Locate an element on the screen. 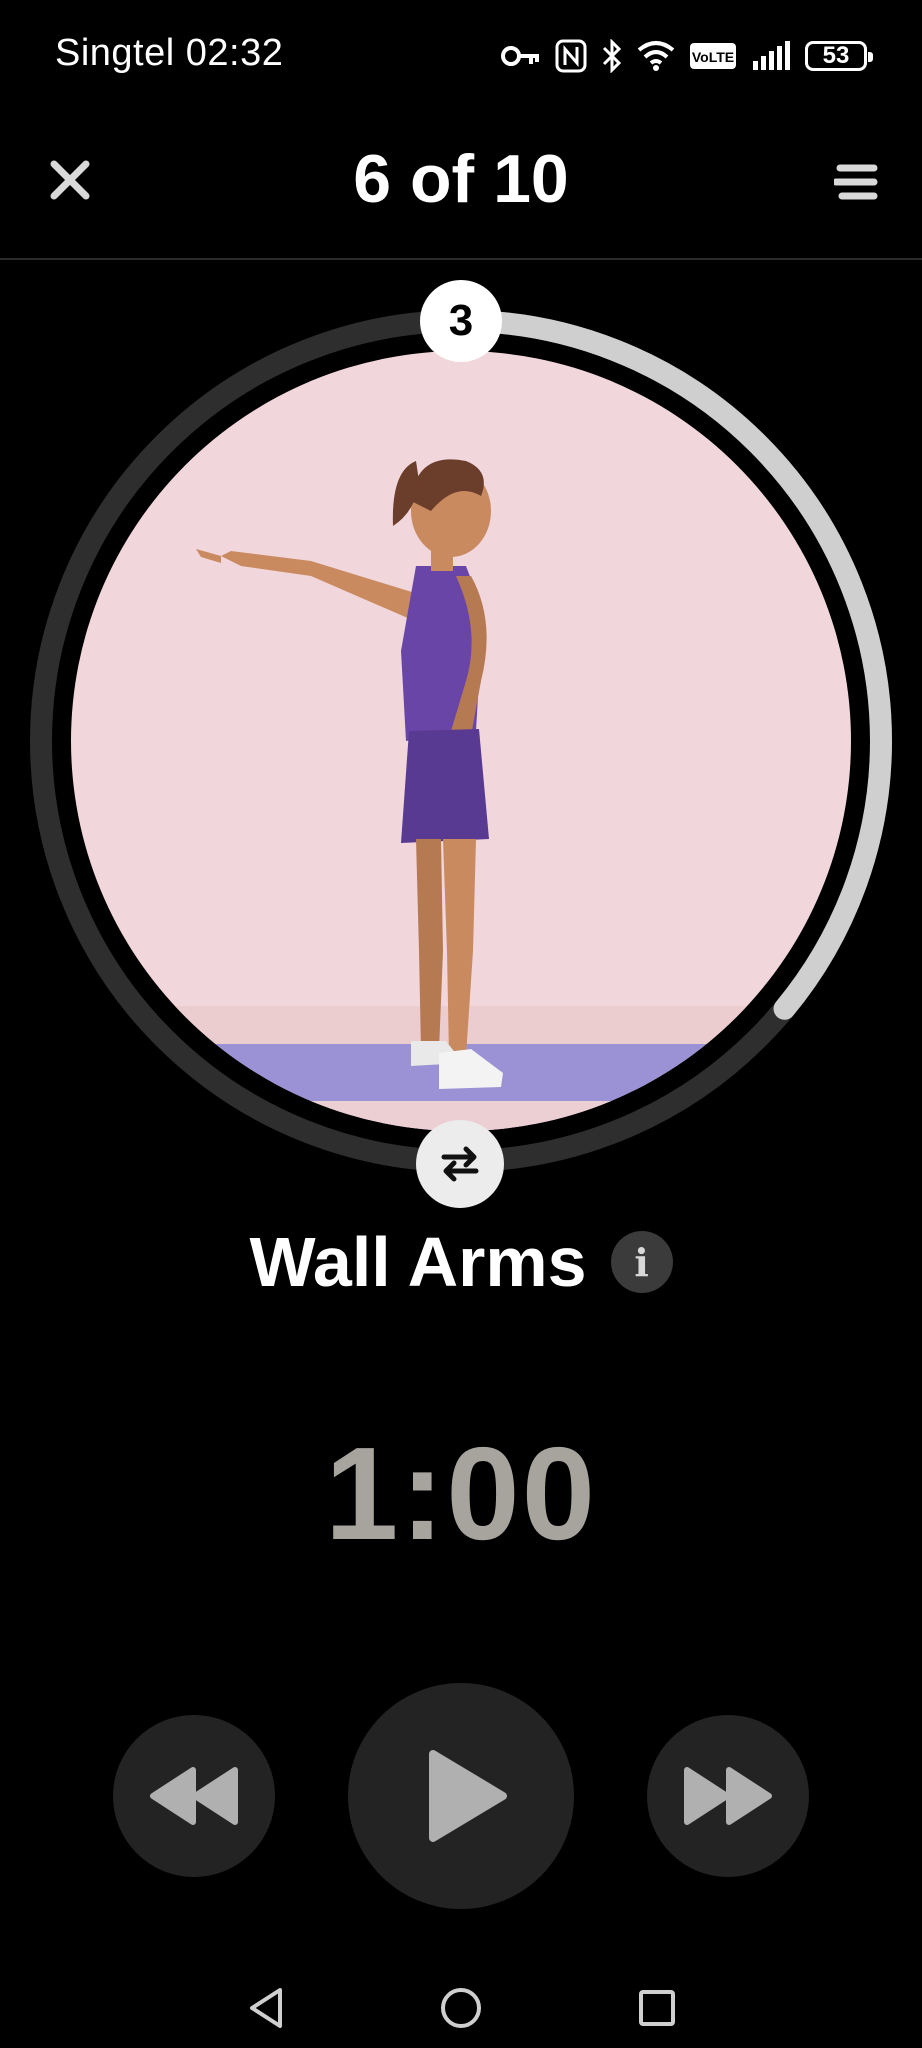  exercise-progress-title: 6 of 10 is located at coordinates (461, 179).